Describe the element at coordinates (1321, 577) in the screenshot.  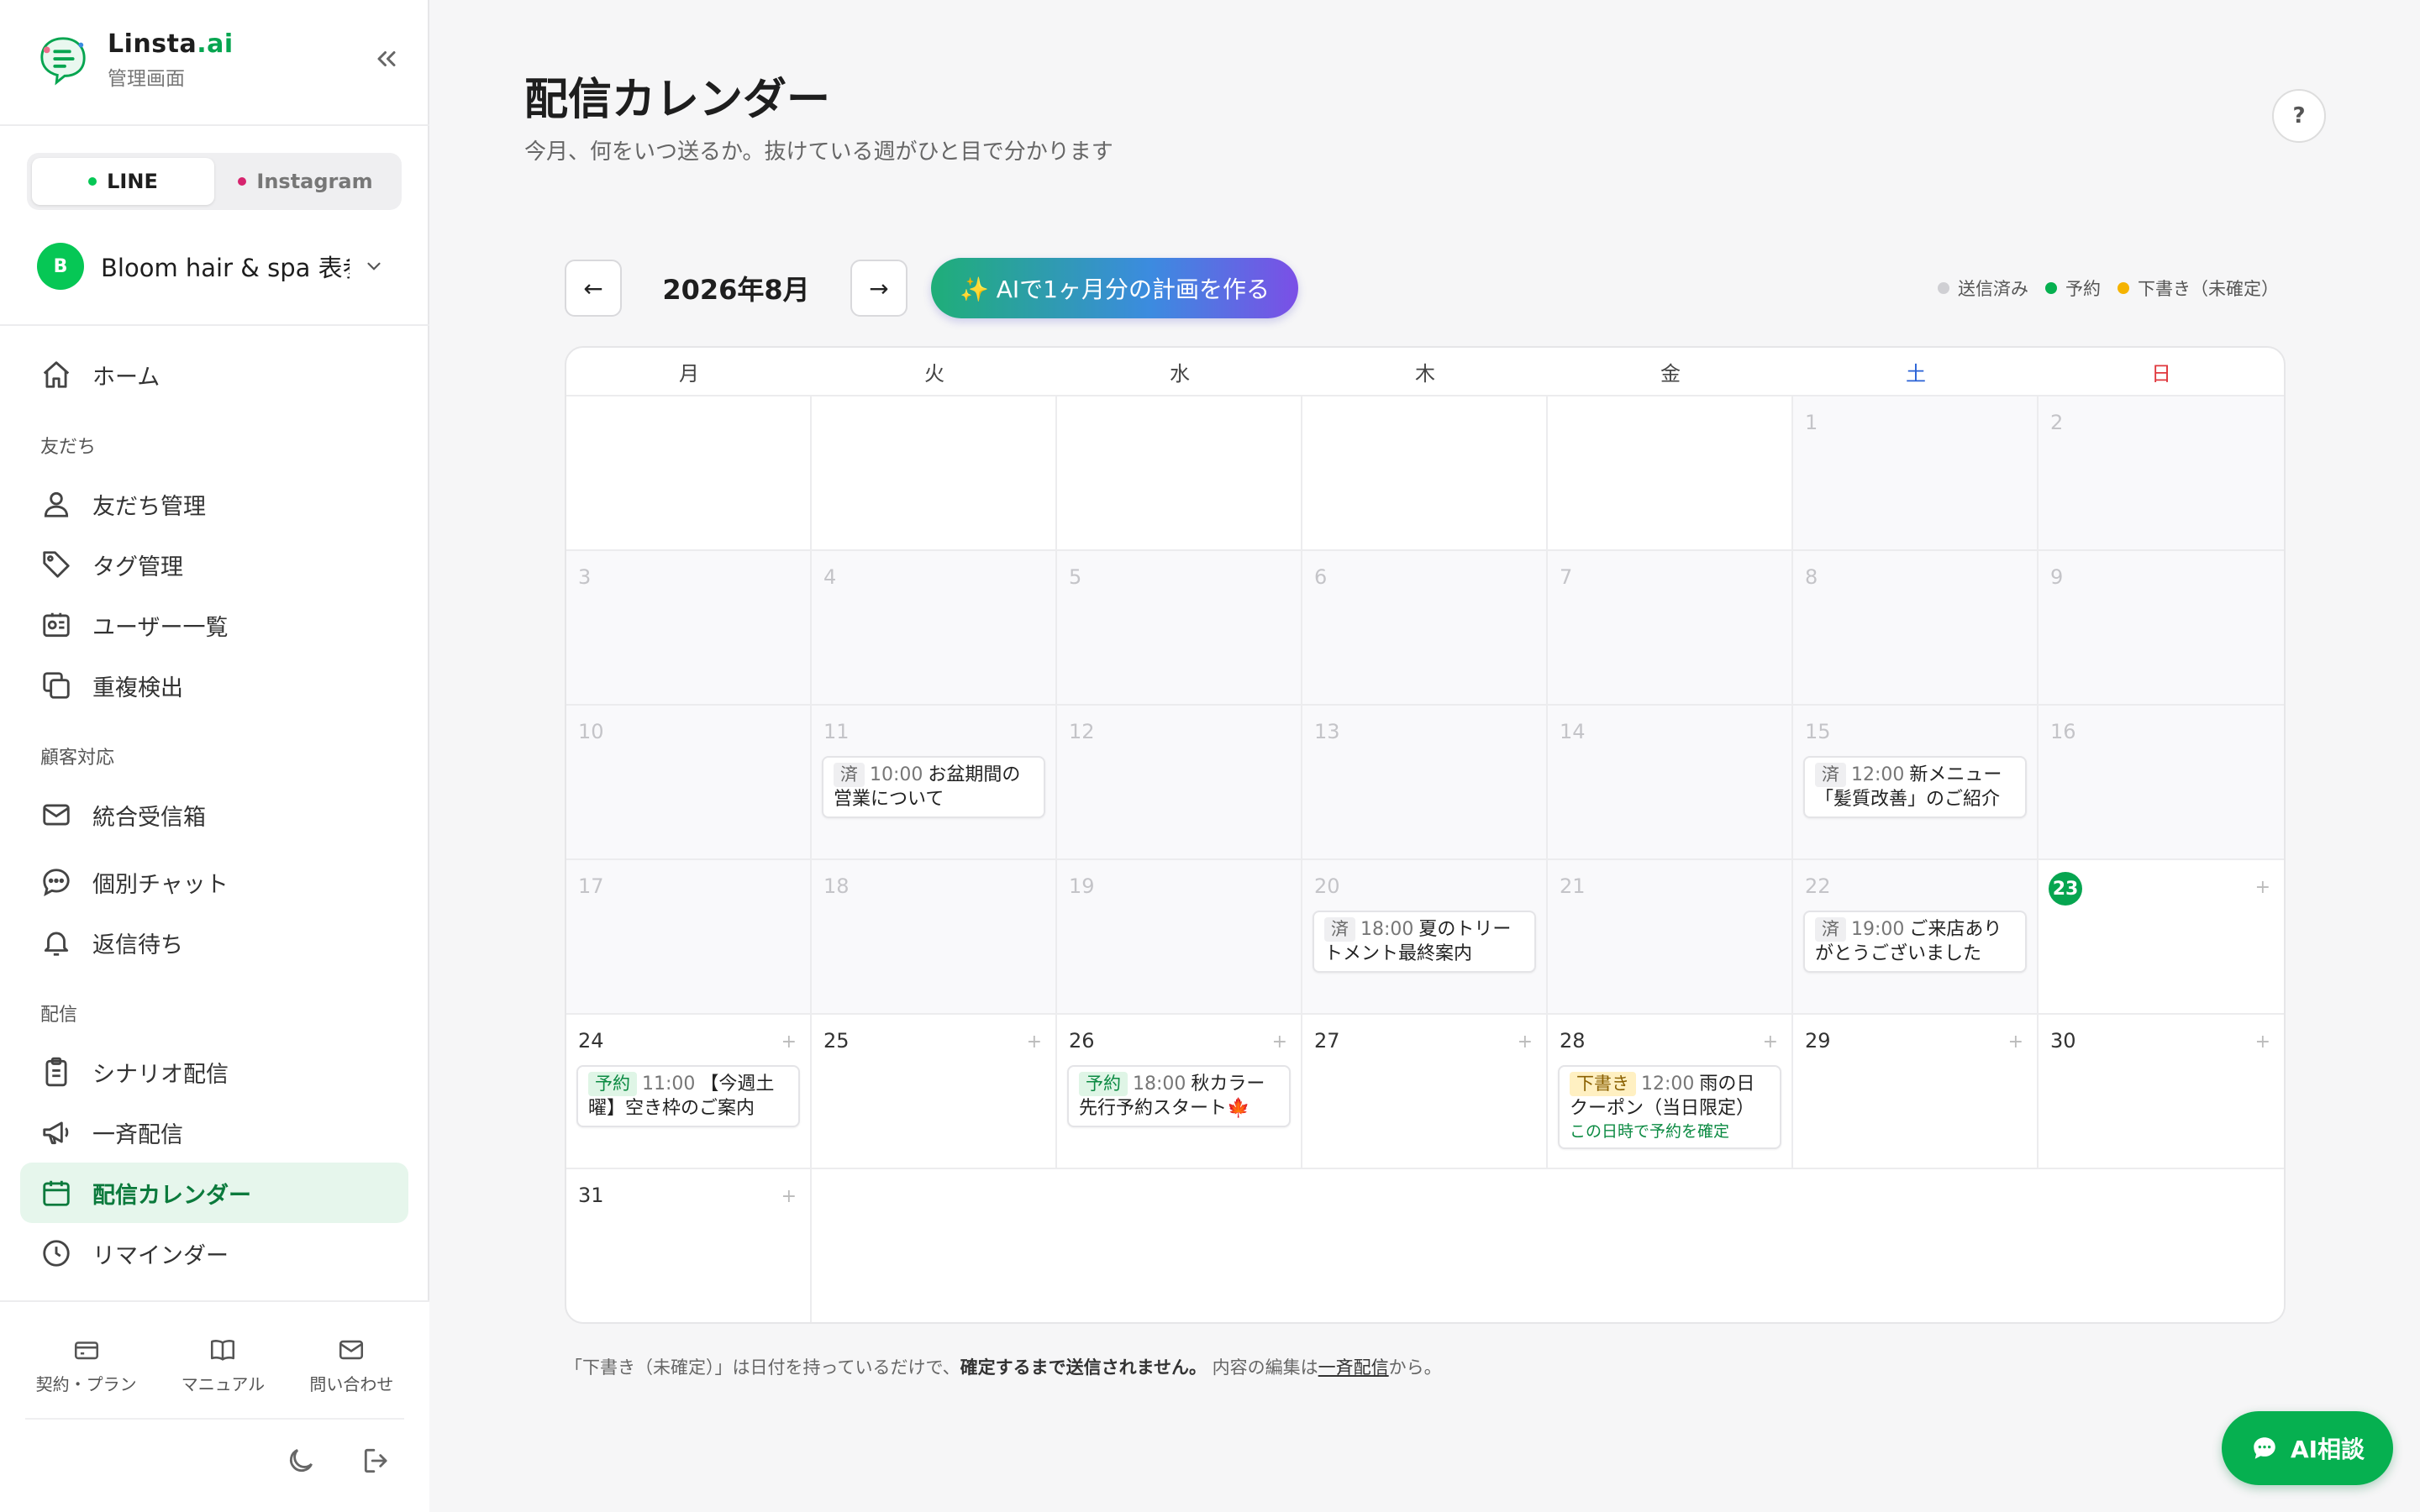
I see `day-number: 6` at that location.